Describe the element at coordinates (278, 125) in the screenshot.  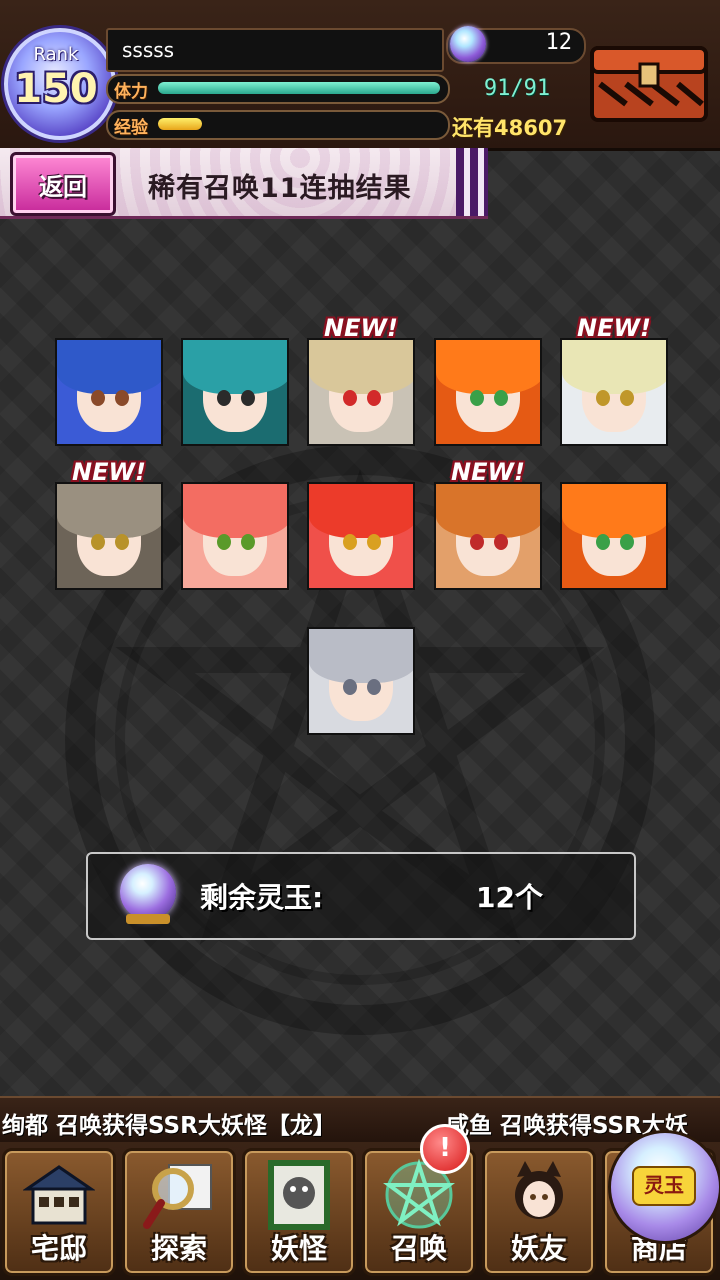
I see `experience-bar: 经验` at that location.